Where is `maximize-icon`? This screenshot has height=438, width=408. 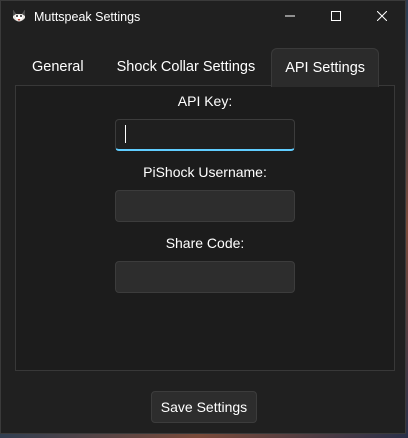
maximize-icon is located at coordinates (336, 17).